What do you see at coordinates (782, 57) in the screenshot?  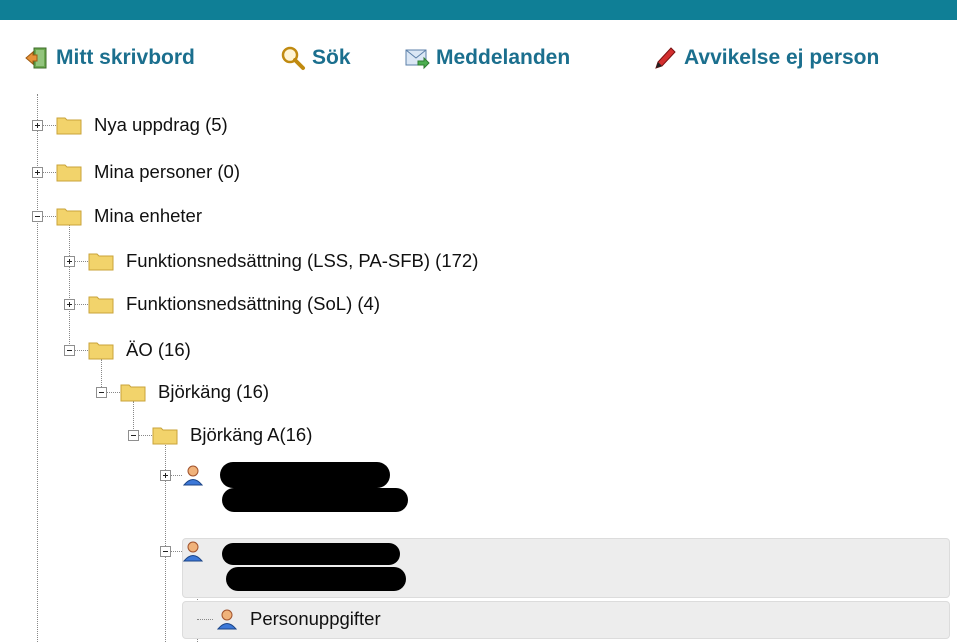 I see `avvikelse-label: Avvikelse ej person` at bounding box center [782, 57].